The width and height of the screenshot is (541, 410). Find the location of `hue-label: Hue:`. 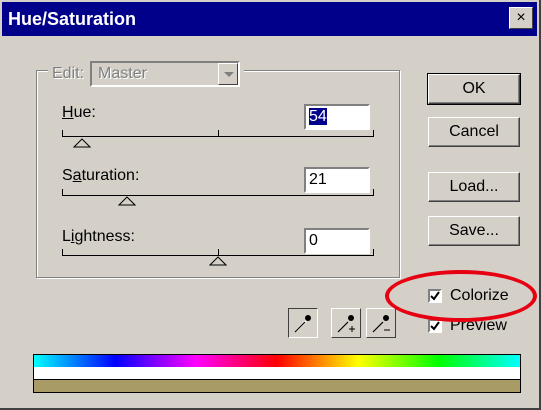

hue-label: Hue: is located at coordinates (79, 112).